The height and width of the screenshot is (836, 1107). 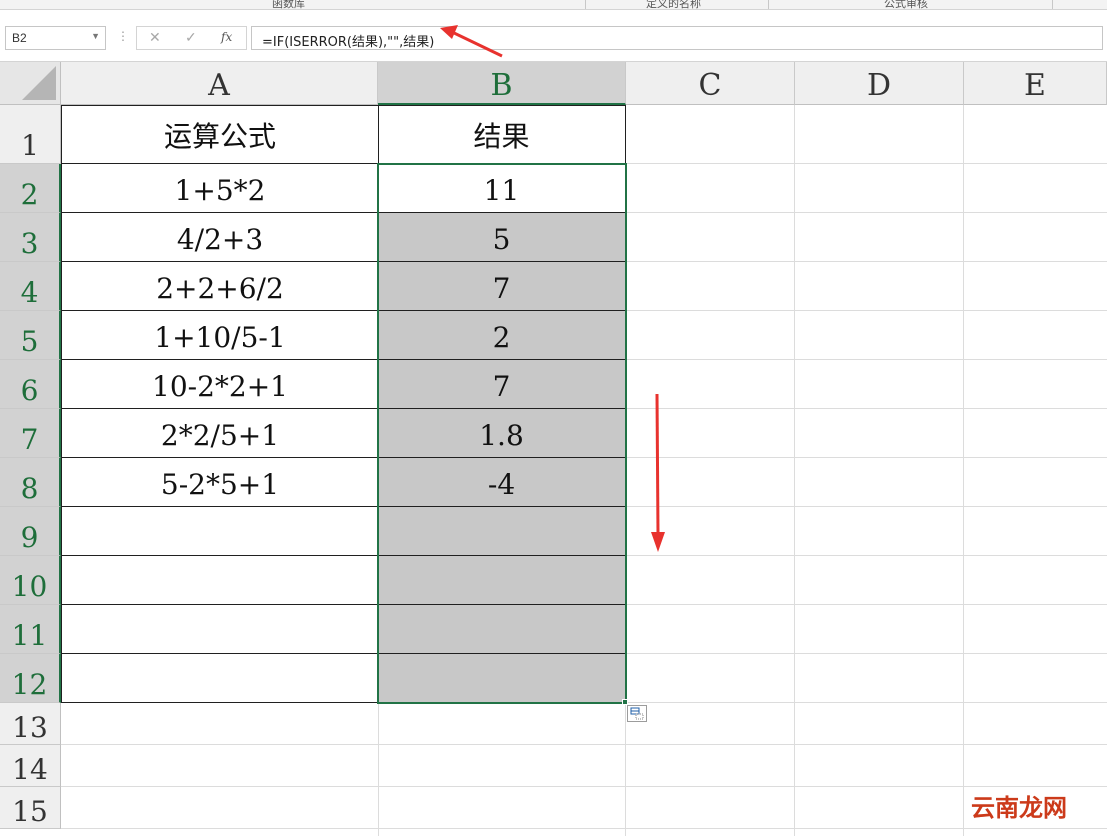 What do you see at coordinates (502, 433) in the screenshot?
I see `cell-b7: 1.8` at bounding box center [502, 433].